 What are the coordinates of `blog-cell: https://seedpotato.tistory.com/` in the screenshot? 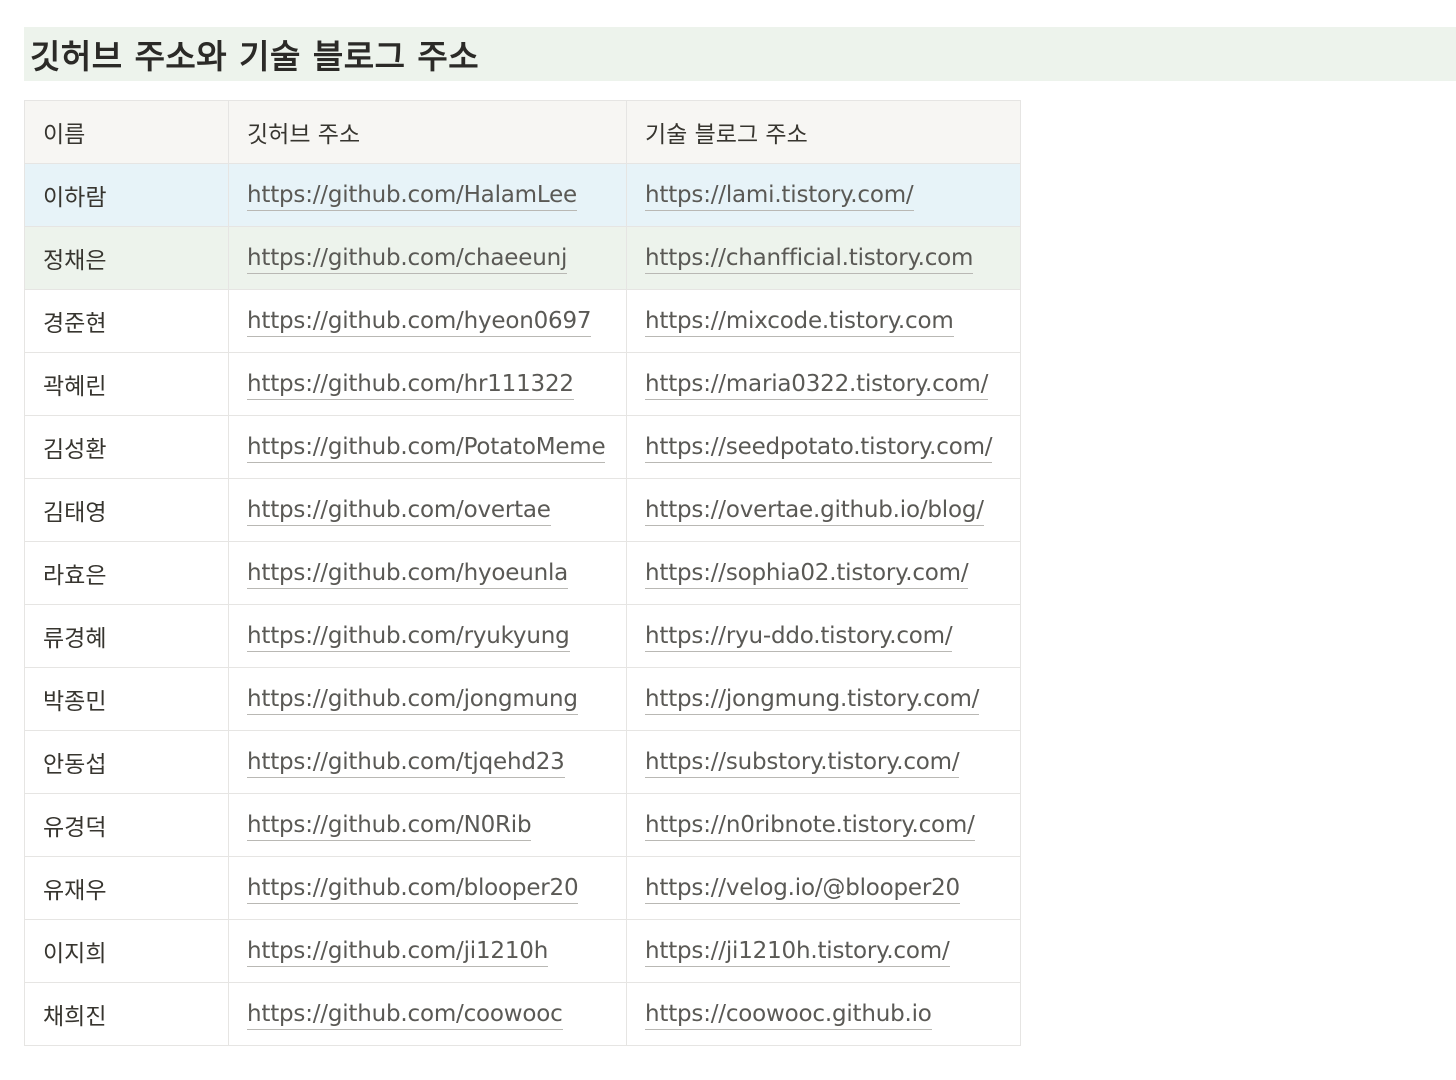 It's located at (823, 447).